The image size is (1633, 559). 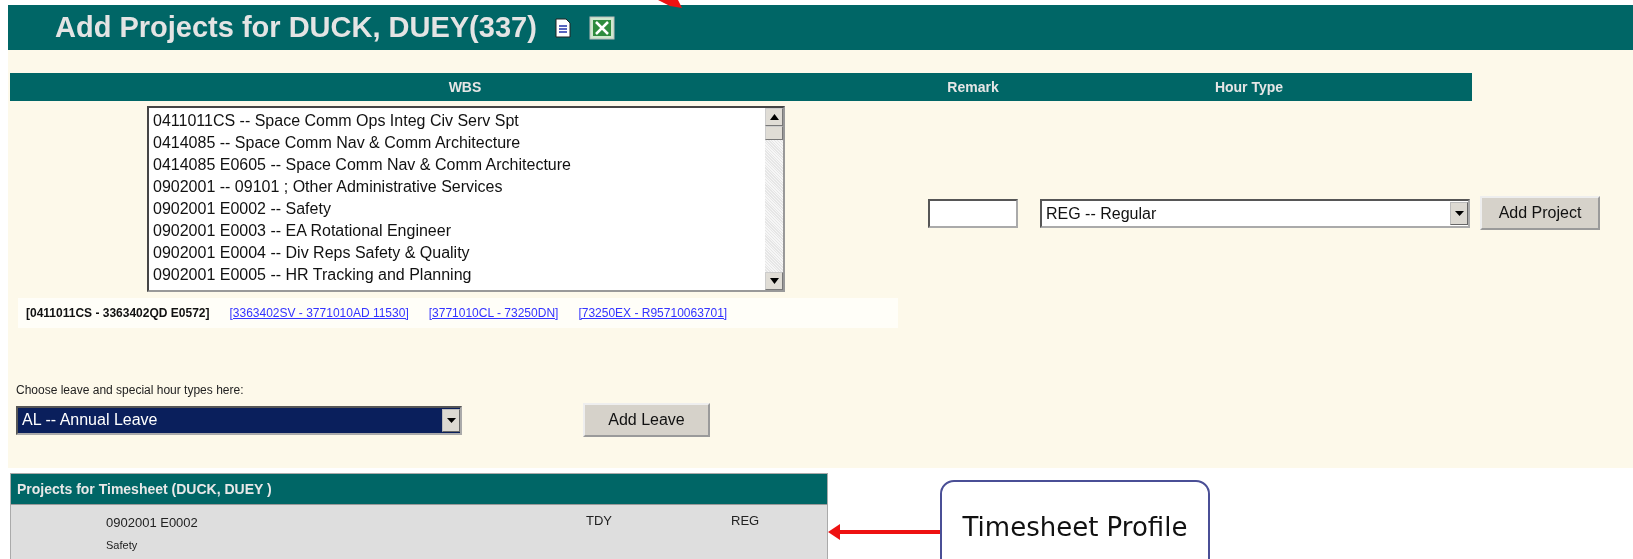 I want to click on add-leave-button: Add Leave, so click(x=646, y=420).